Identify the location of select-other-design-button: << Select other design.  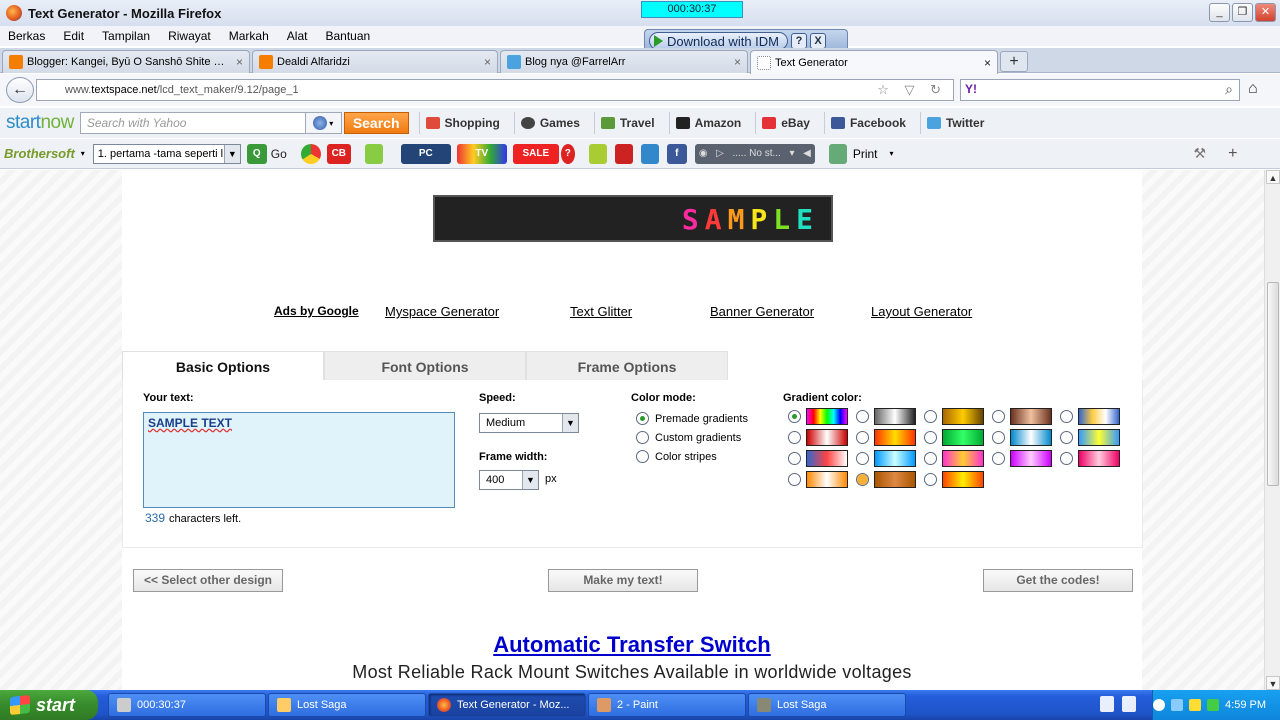
(208, 580).